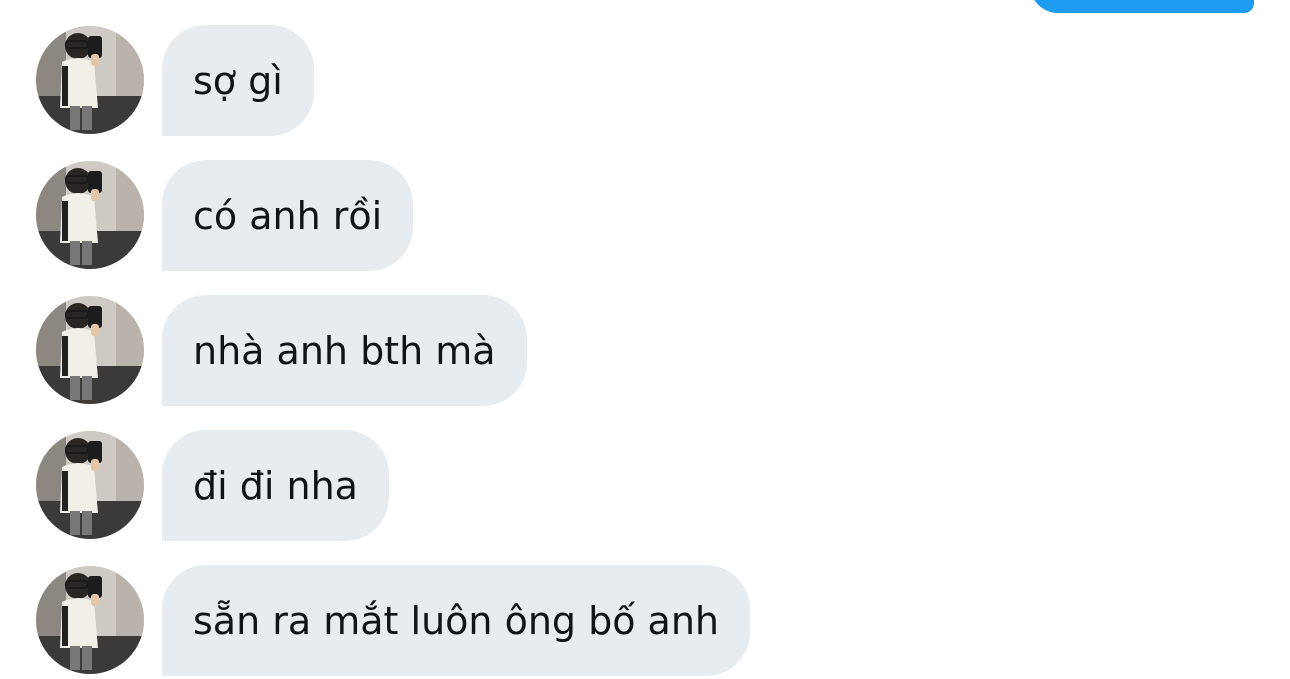 The image size is (1290, 679). I want to click on message-text: đi đi nha, so click(275, 485).